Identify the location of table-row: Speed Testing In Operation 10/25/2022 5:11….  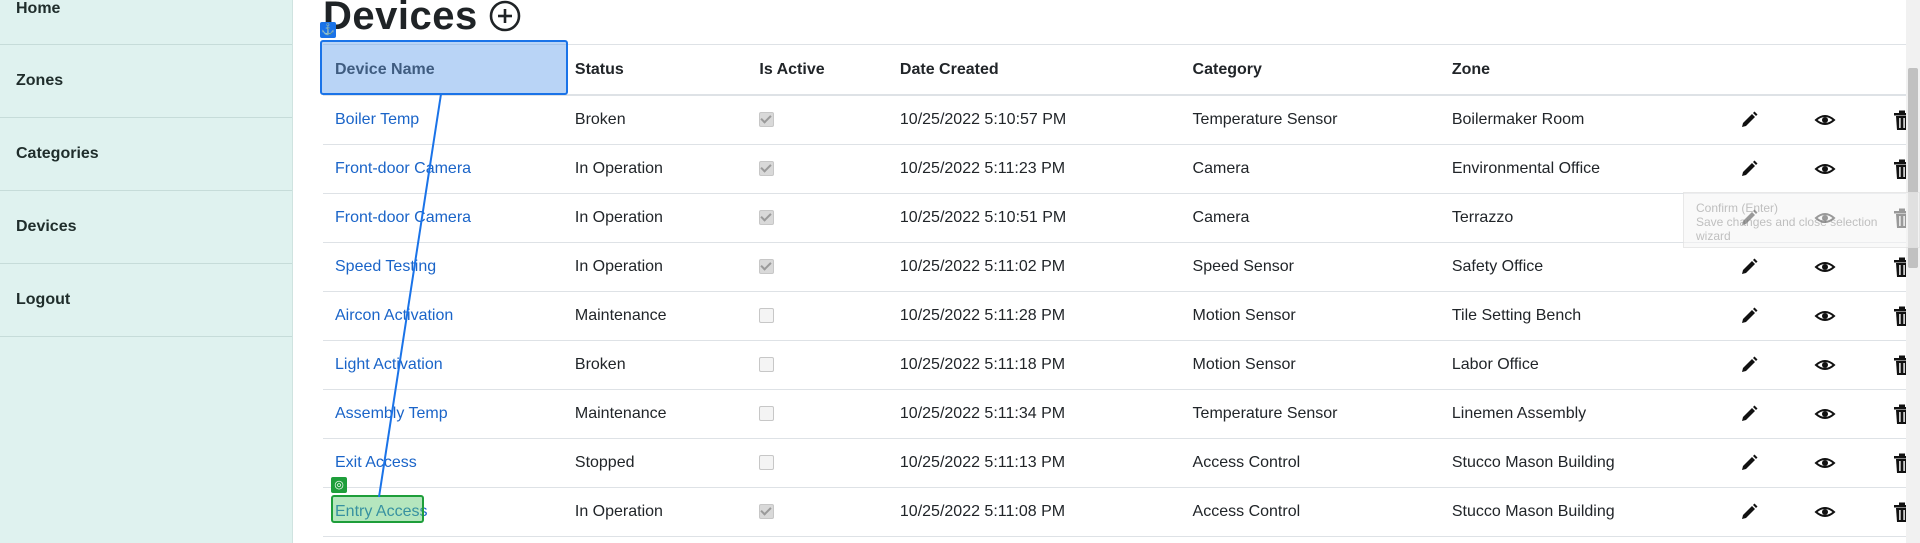
(1118, 267).